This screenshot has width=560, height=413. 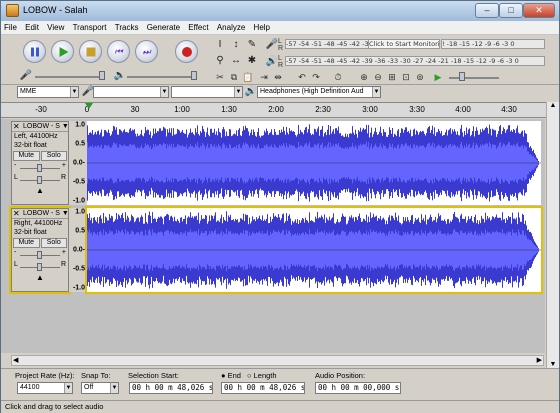 I want to click on stop-button, so click(x=90, y=51).